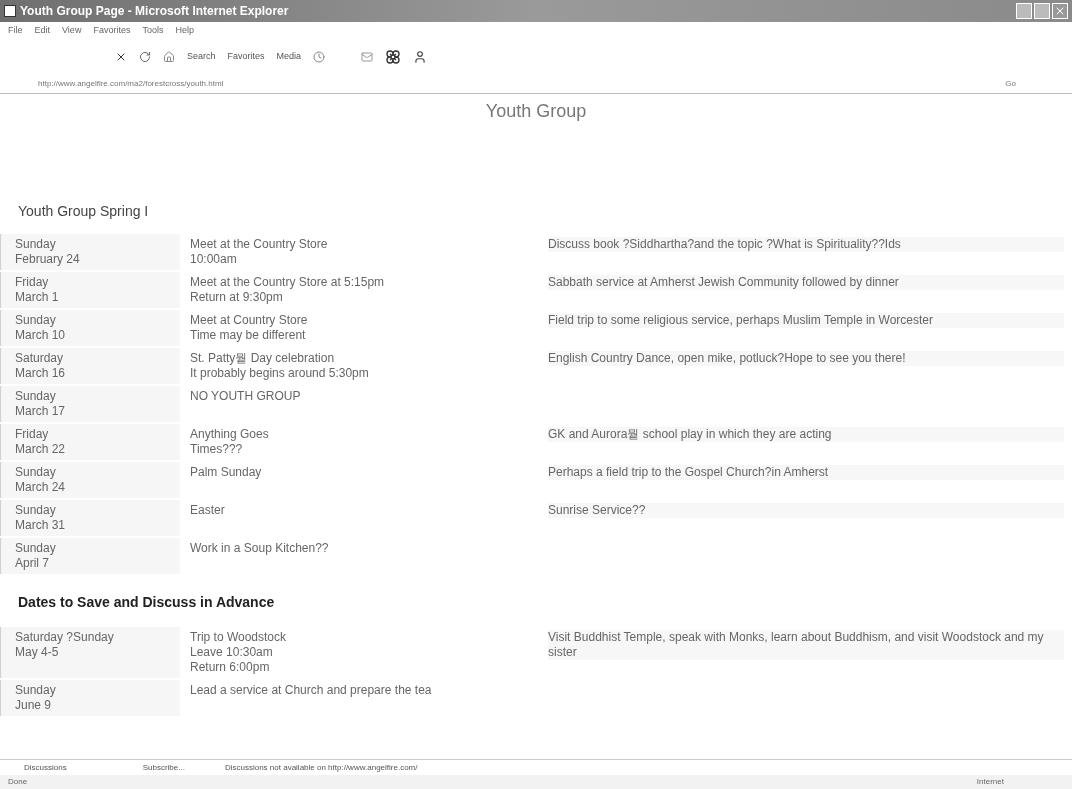  What do you see at coordinates (72, 31) in the screenshot?
I see `menu-item: View` at bounding box center [72, 31].